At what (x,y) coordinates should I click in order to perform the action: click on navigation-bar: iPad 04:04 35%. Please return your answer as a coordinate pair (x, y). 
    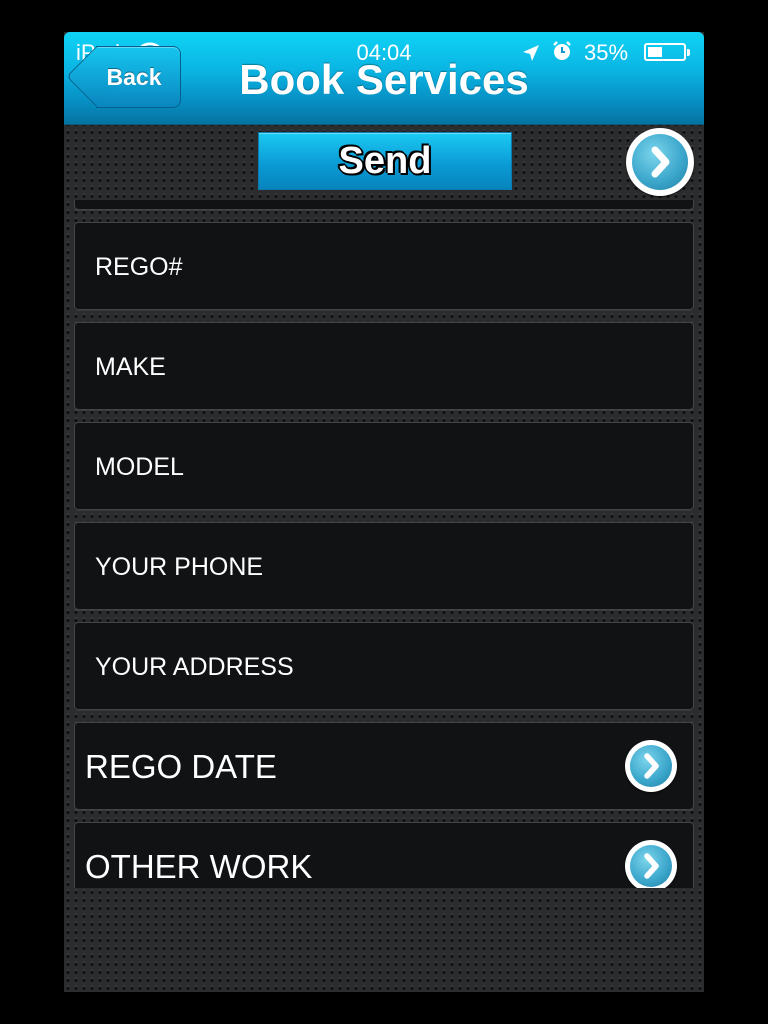
    Looking at the image, I should click on (384, 78).